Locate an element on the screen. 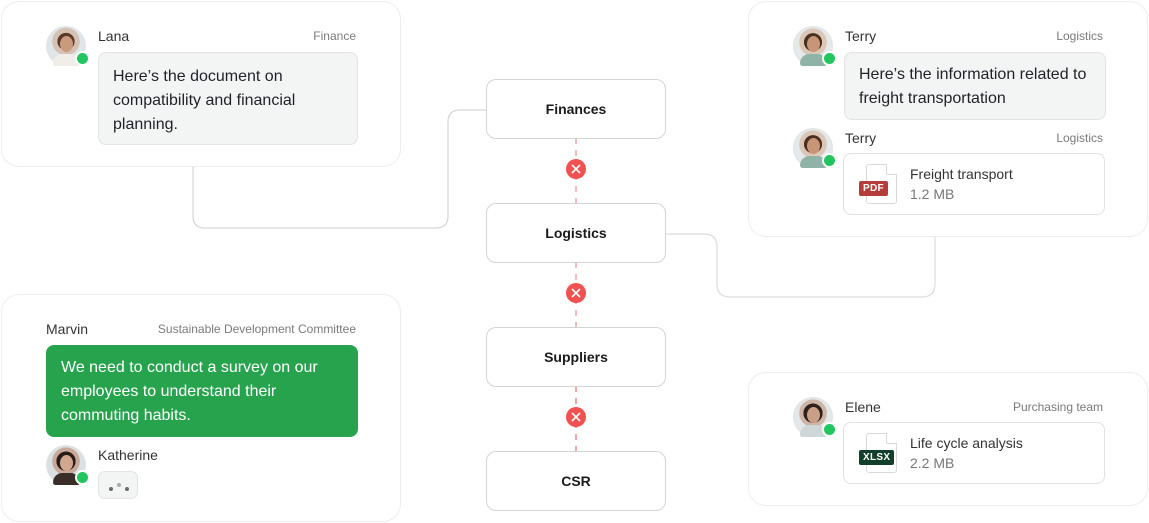  author-name: Marvin is located at coordinates (67, 329).